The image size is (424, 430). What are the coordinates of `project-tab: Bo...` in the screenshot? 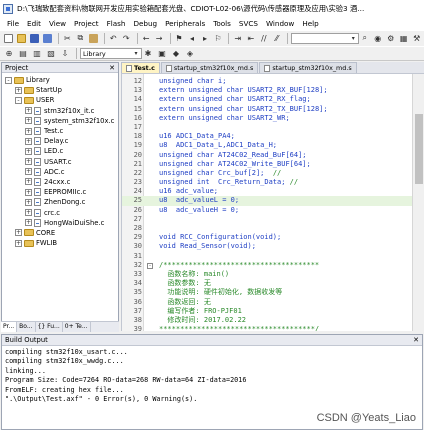 It's located at (26, 327).